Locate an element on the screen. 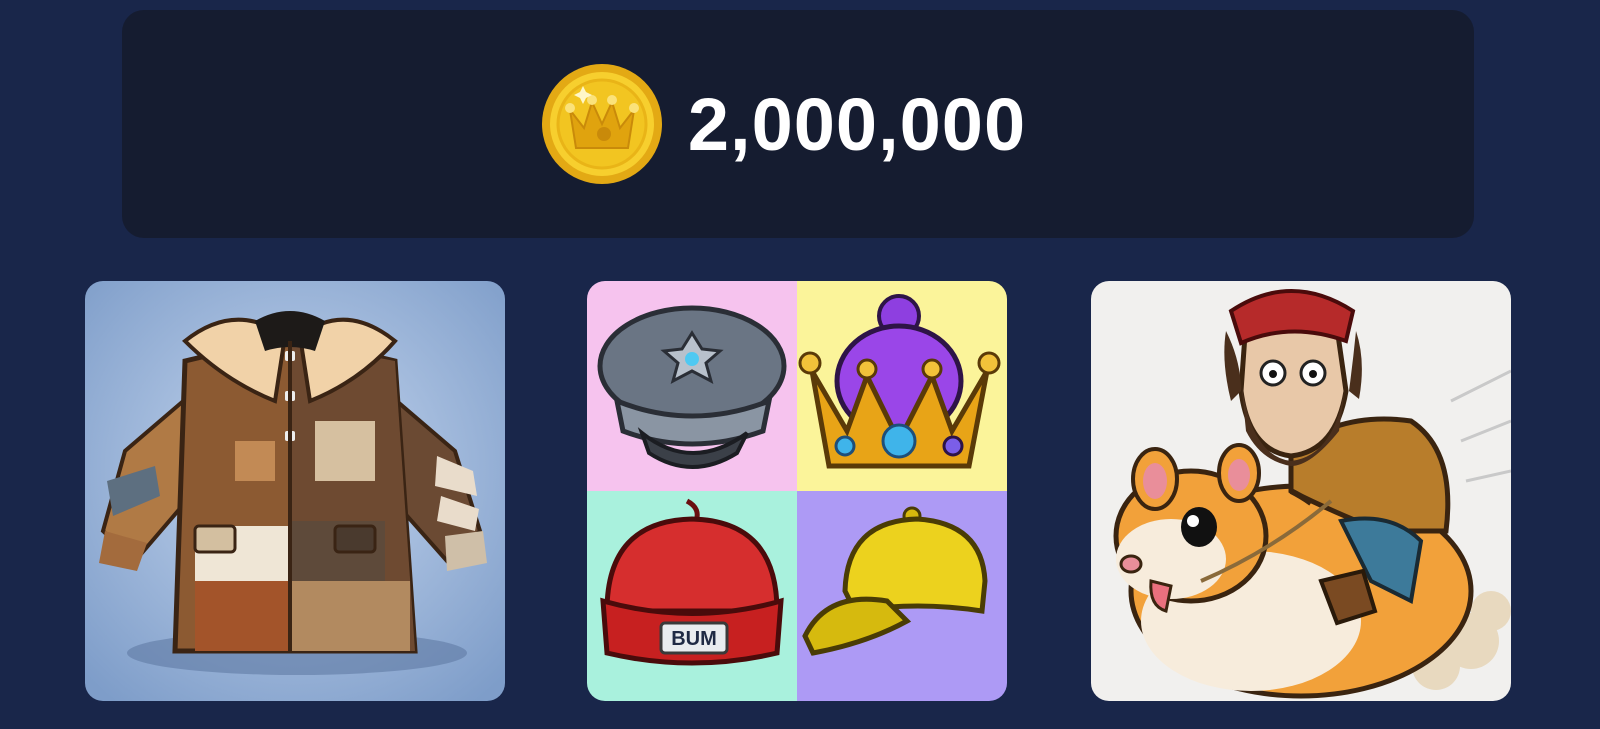 The width and height of the screenshot is (1600, 729). crown-coin-icon is located at coordinates (601, 124).